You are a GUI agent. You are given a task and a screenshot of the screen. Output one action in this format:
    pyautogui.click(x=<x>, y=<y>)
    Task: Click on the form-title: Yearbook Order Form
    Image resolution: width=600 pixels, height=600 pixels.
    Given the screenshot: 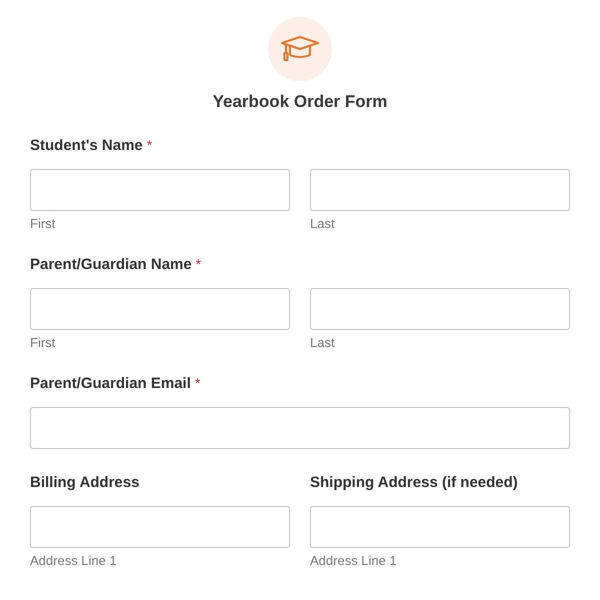 What is the action you would take?
    pyautogui.click(x=300, y=102)
    